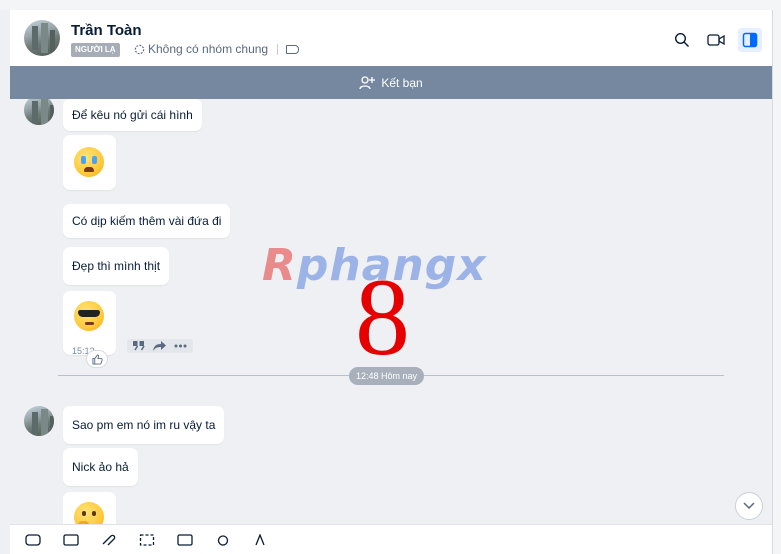 The width and height of the screenshot is (781, 554). Describe the element at coordinates (180, 346) in the screenshot. I see `more-options-icon` at that location.